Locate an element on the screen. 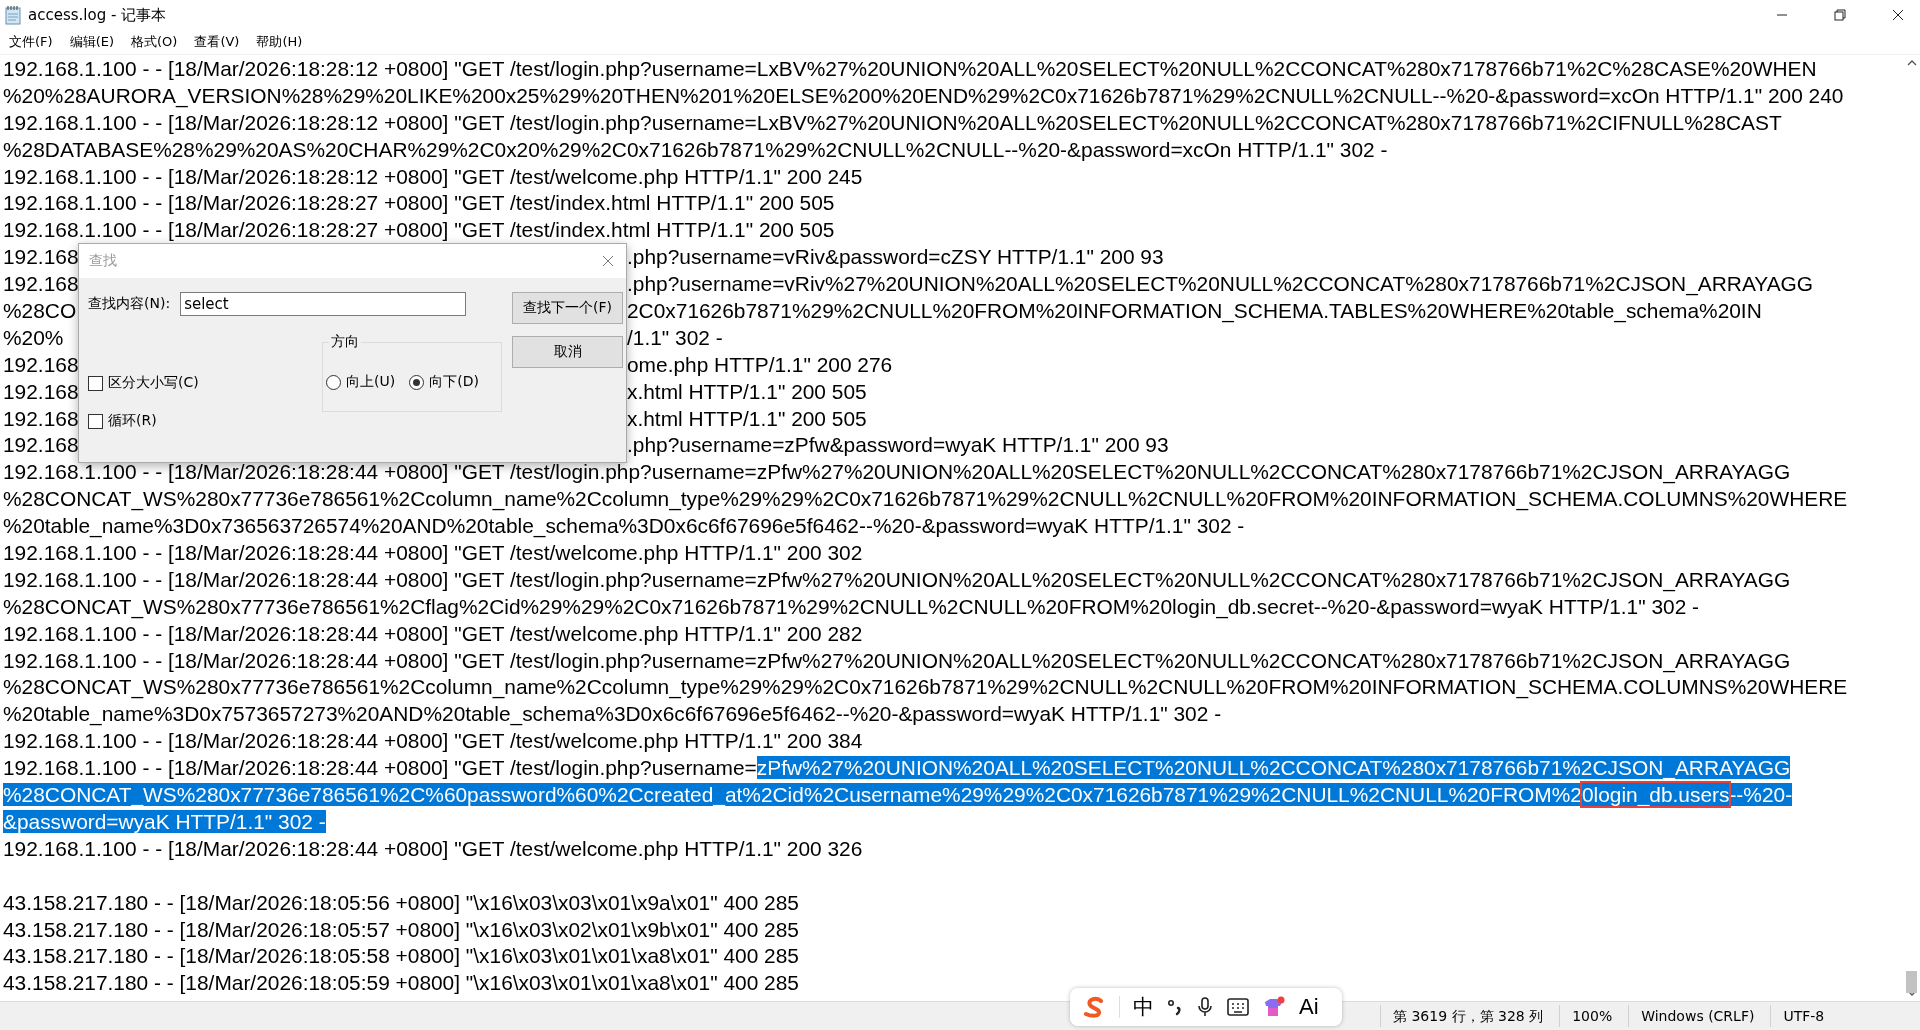  status-item: 100% is located at coordinates (1594, 1016).